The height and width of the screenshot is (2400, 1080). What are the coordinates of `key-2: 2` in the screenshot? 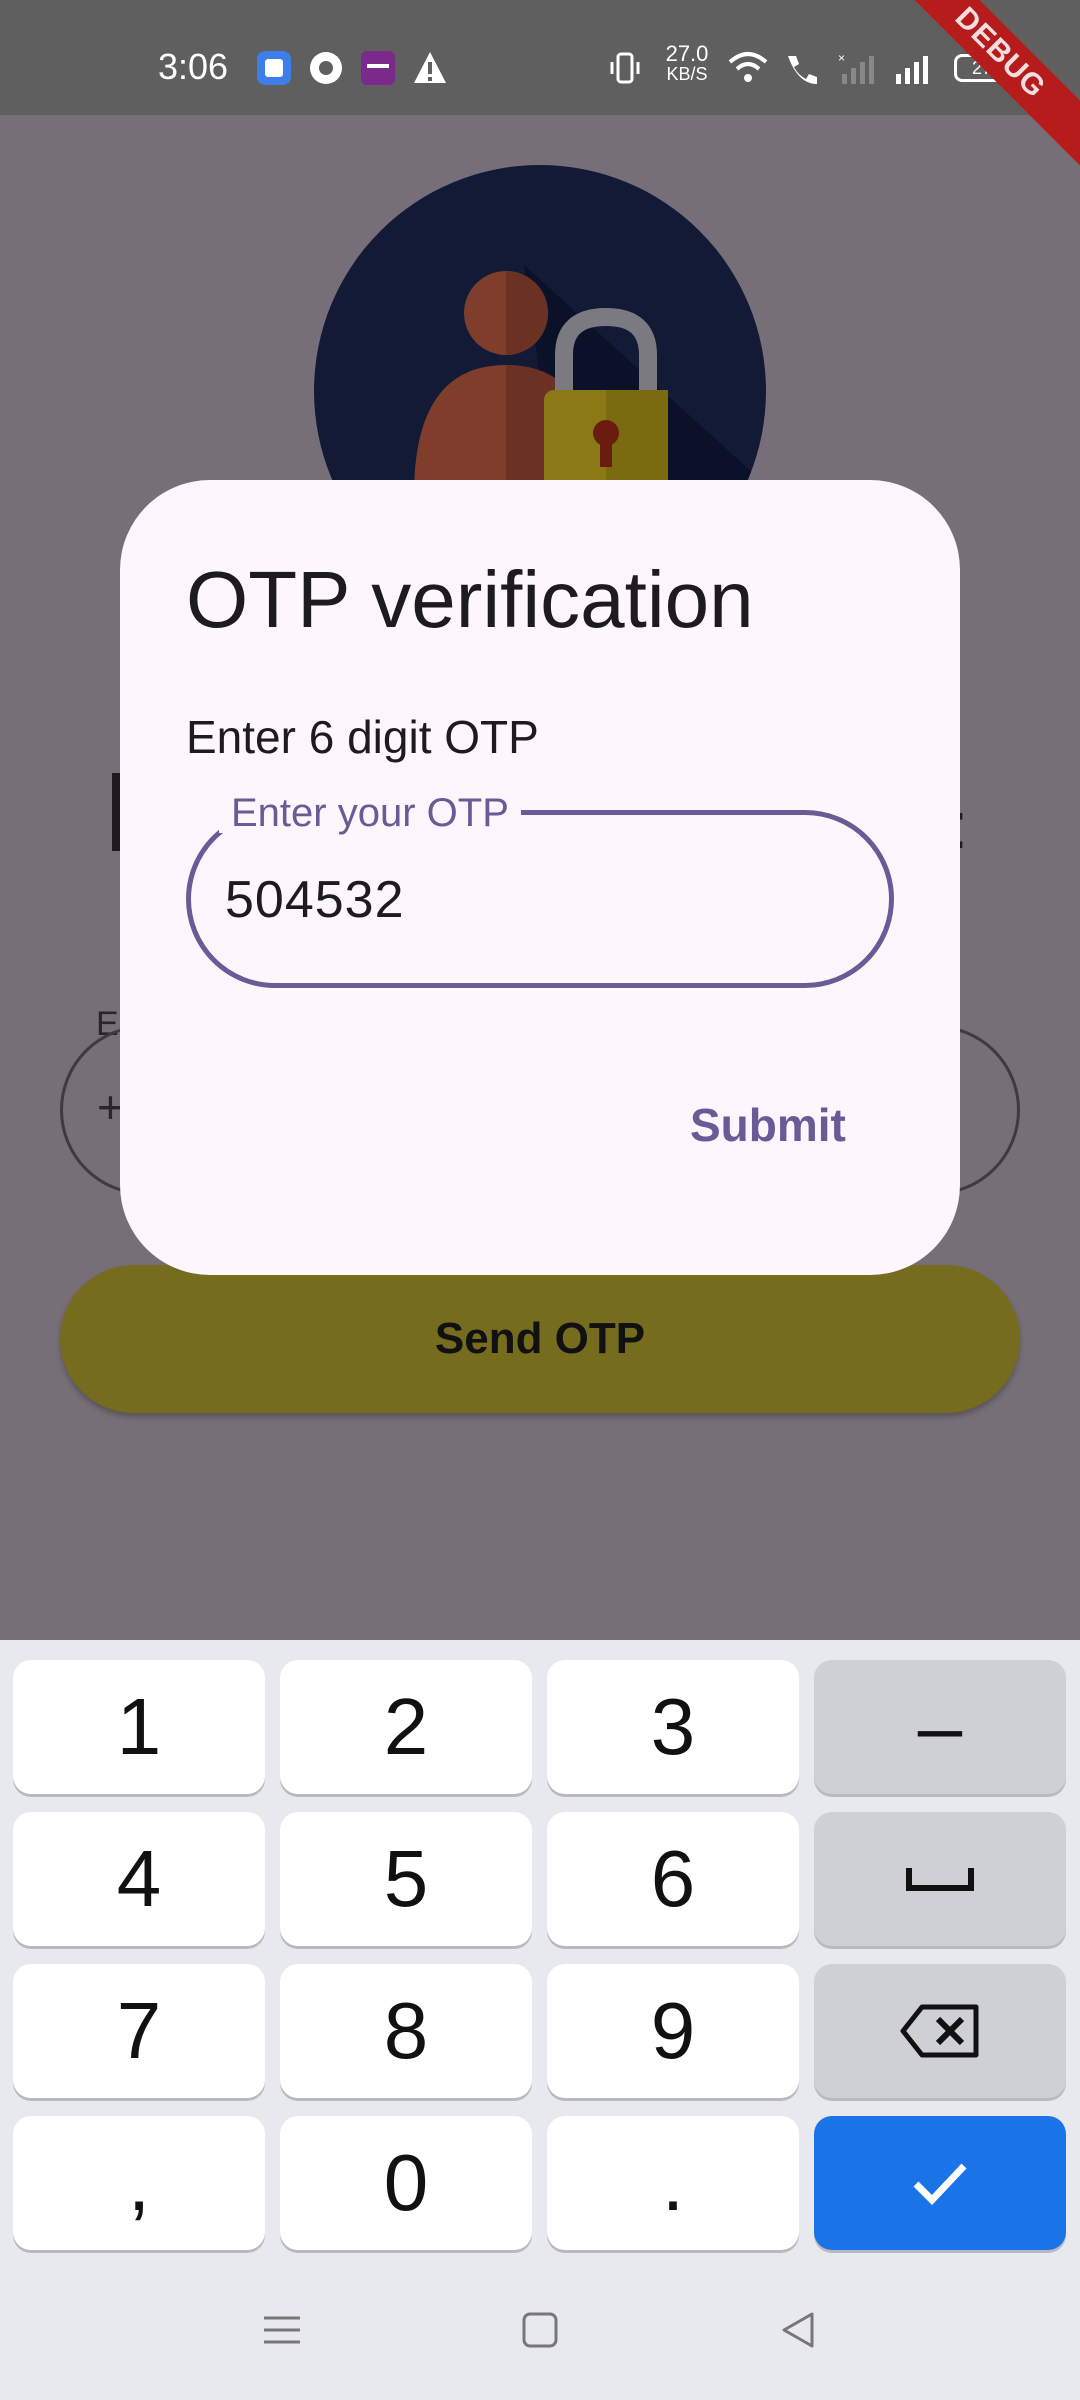 It's located at (406, 1727).